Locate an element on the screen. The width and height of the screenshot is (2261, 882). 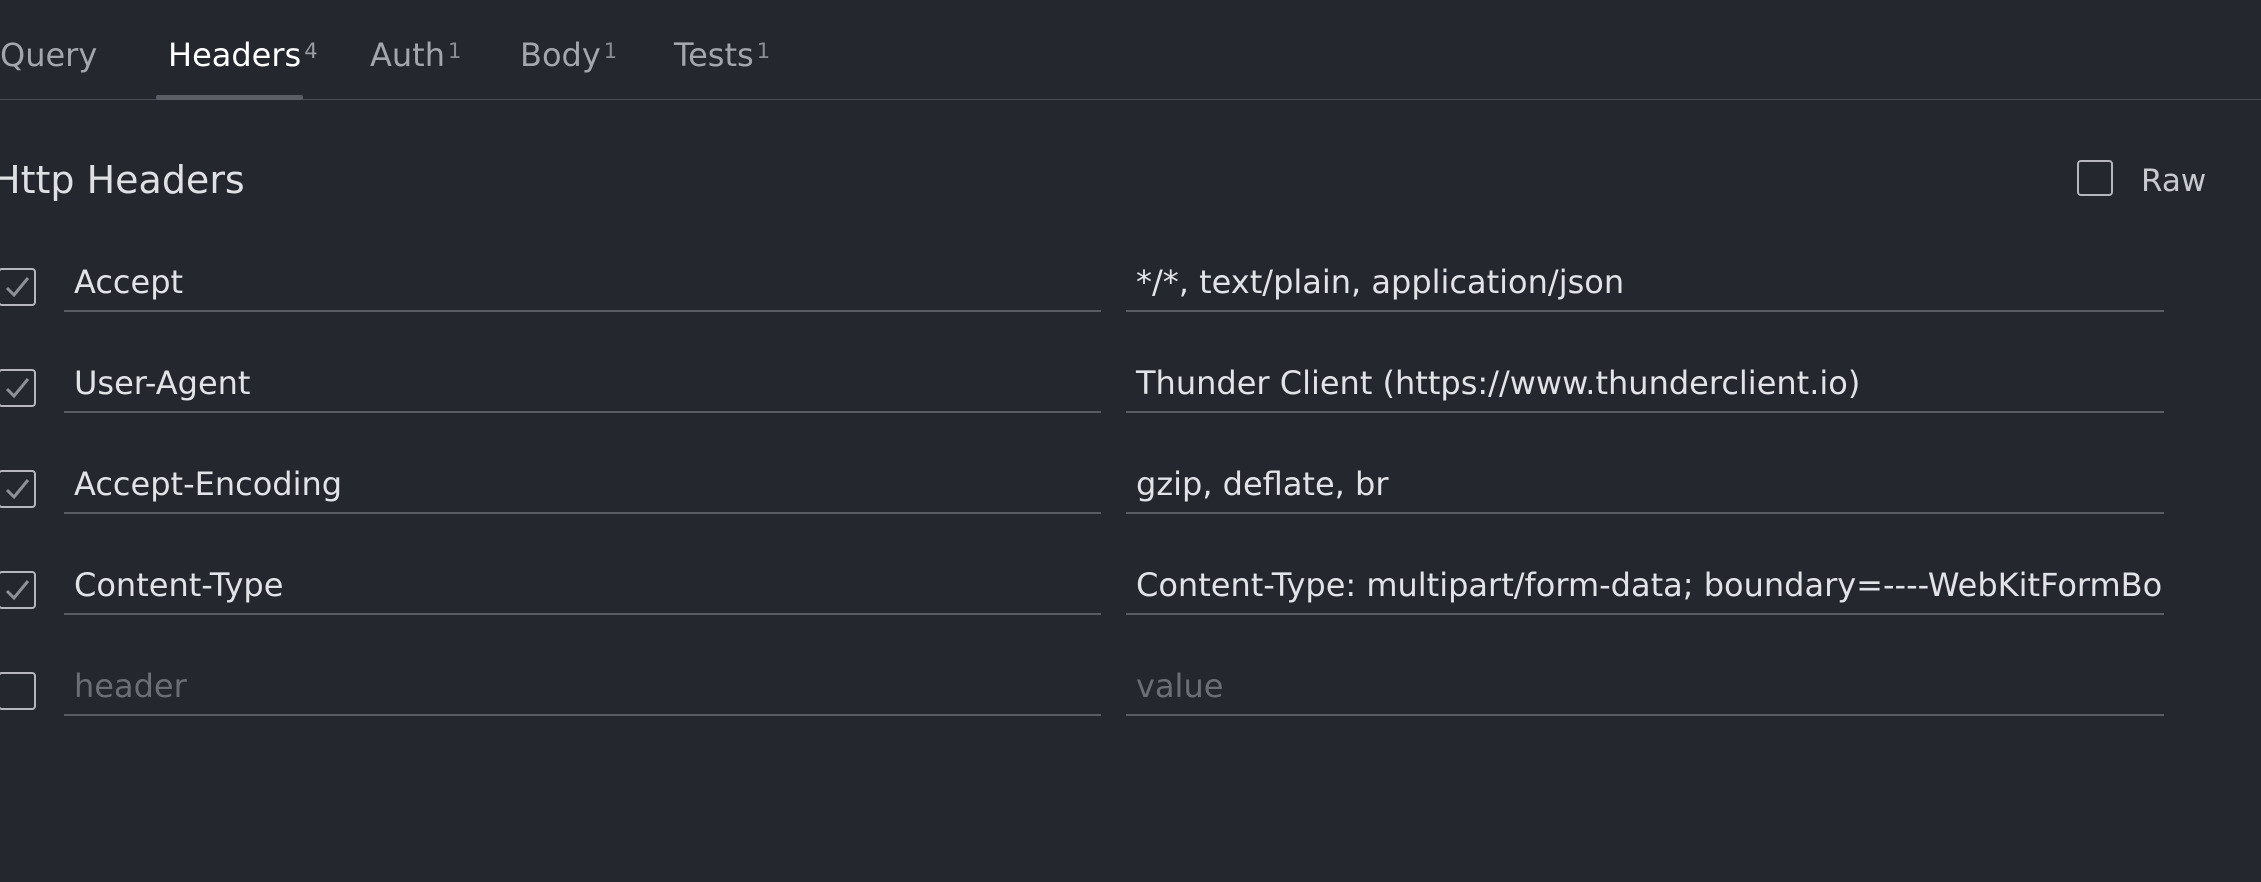
header-row: Accept-Encoding gzip, deflate, br is located at coordinates (1130, 508).